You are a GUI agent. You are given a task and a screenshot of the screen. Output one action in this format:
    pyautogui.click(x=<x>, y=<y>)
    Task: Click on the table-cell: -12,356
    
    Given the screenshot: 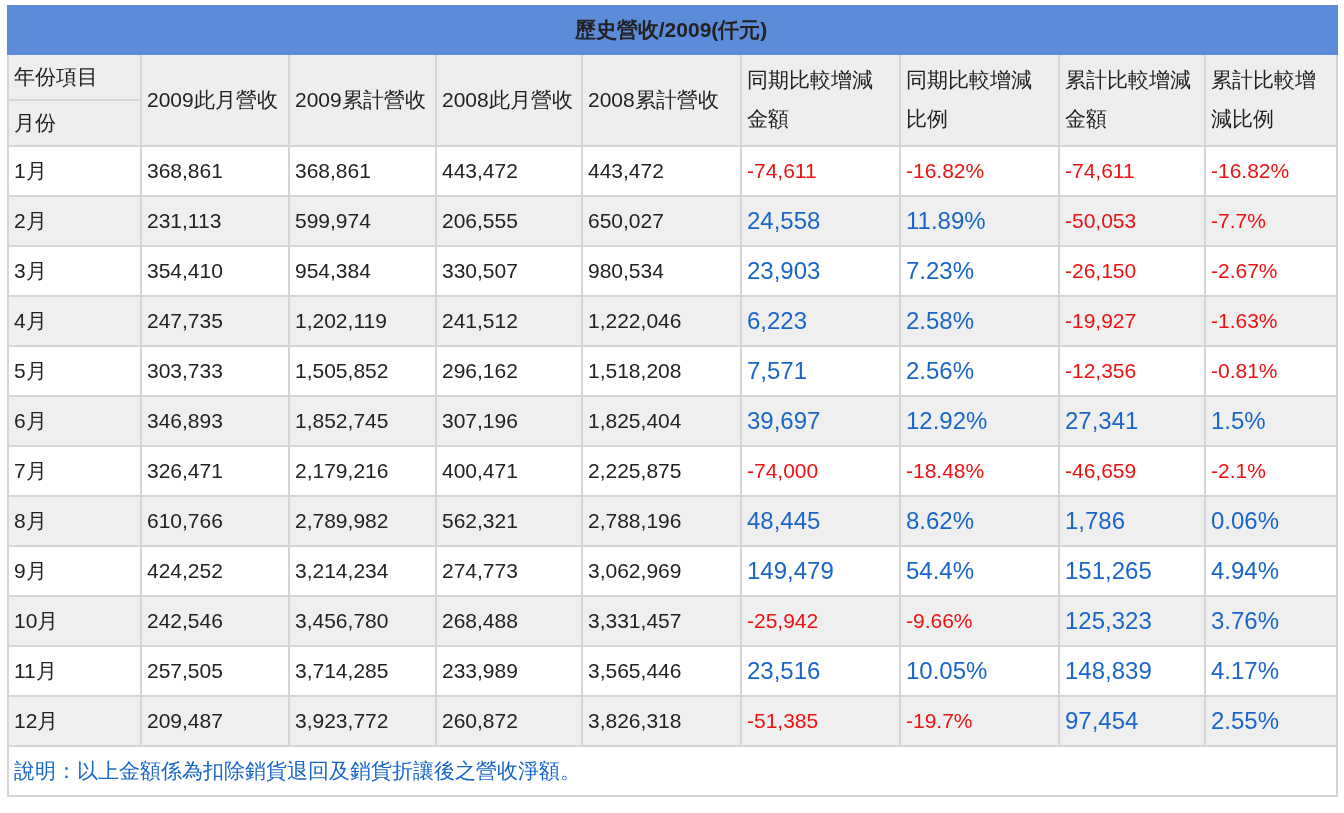 What is the action you would take?
    pyautogui.click(x=1132, y=371)
    